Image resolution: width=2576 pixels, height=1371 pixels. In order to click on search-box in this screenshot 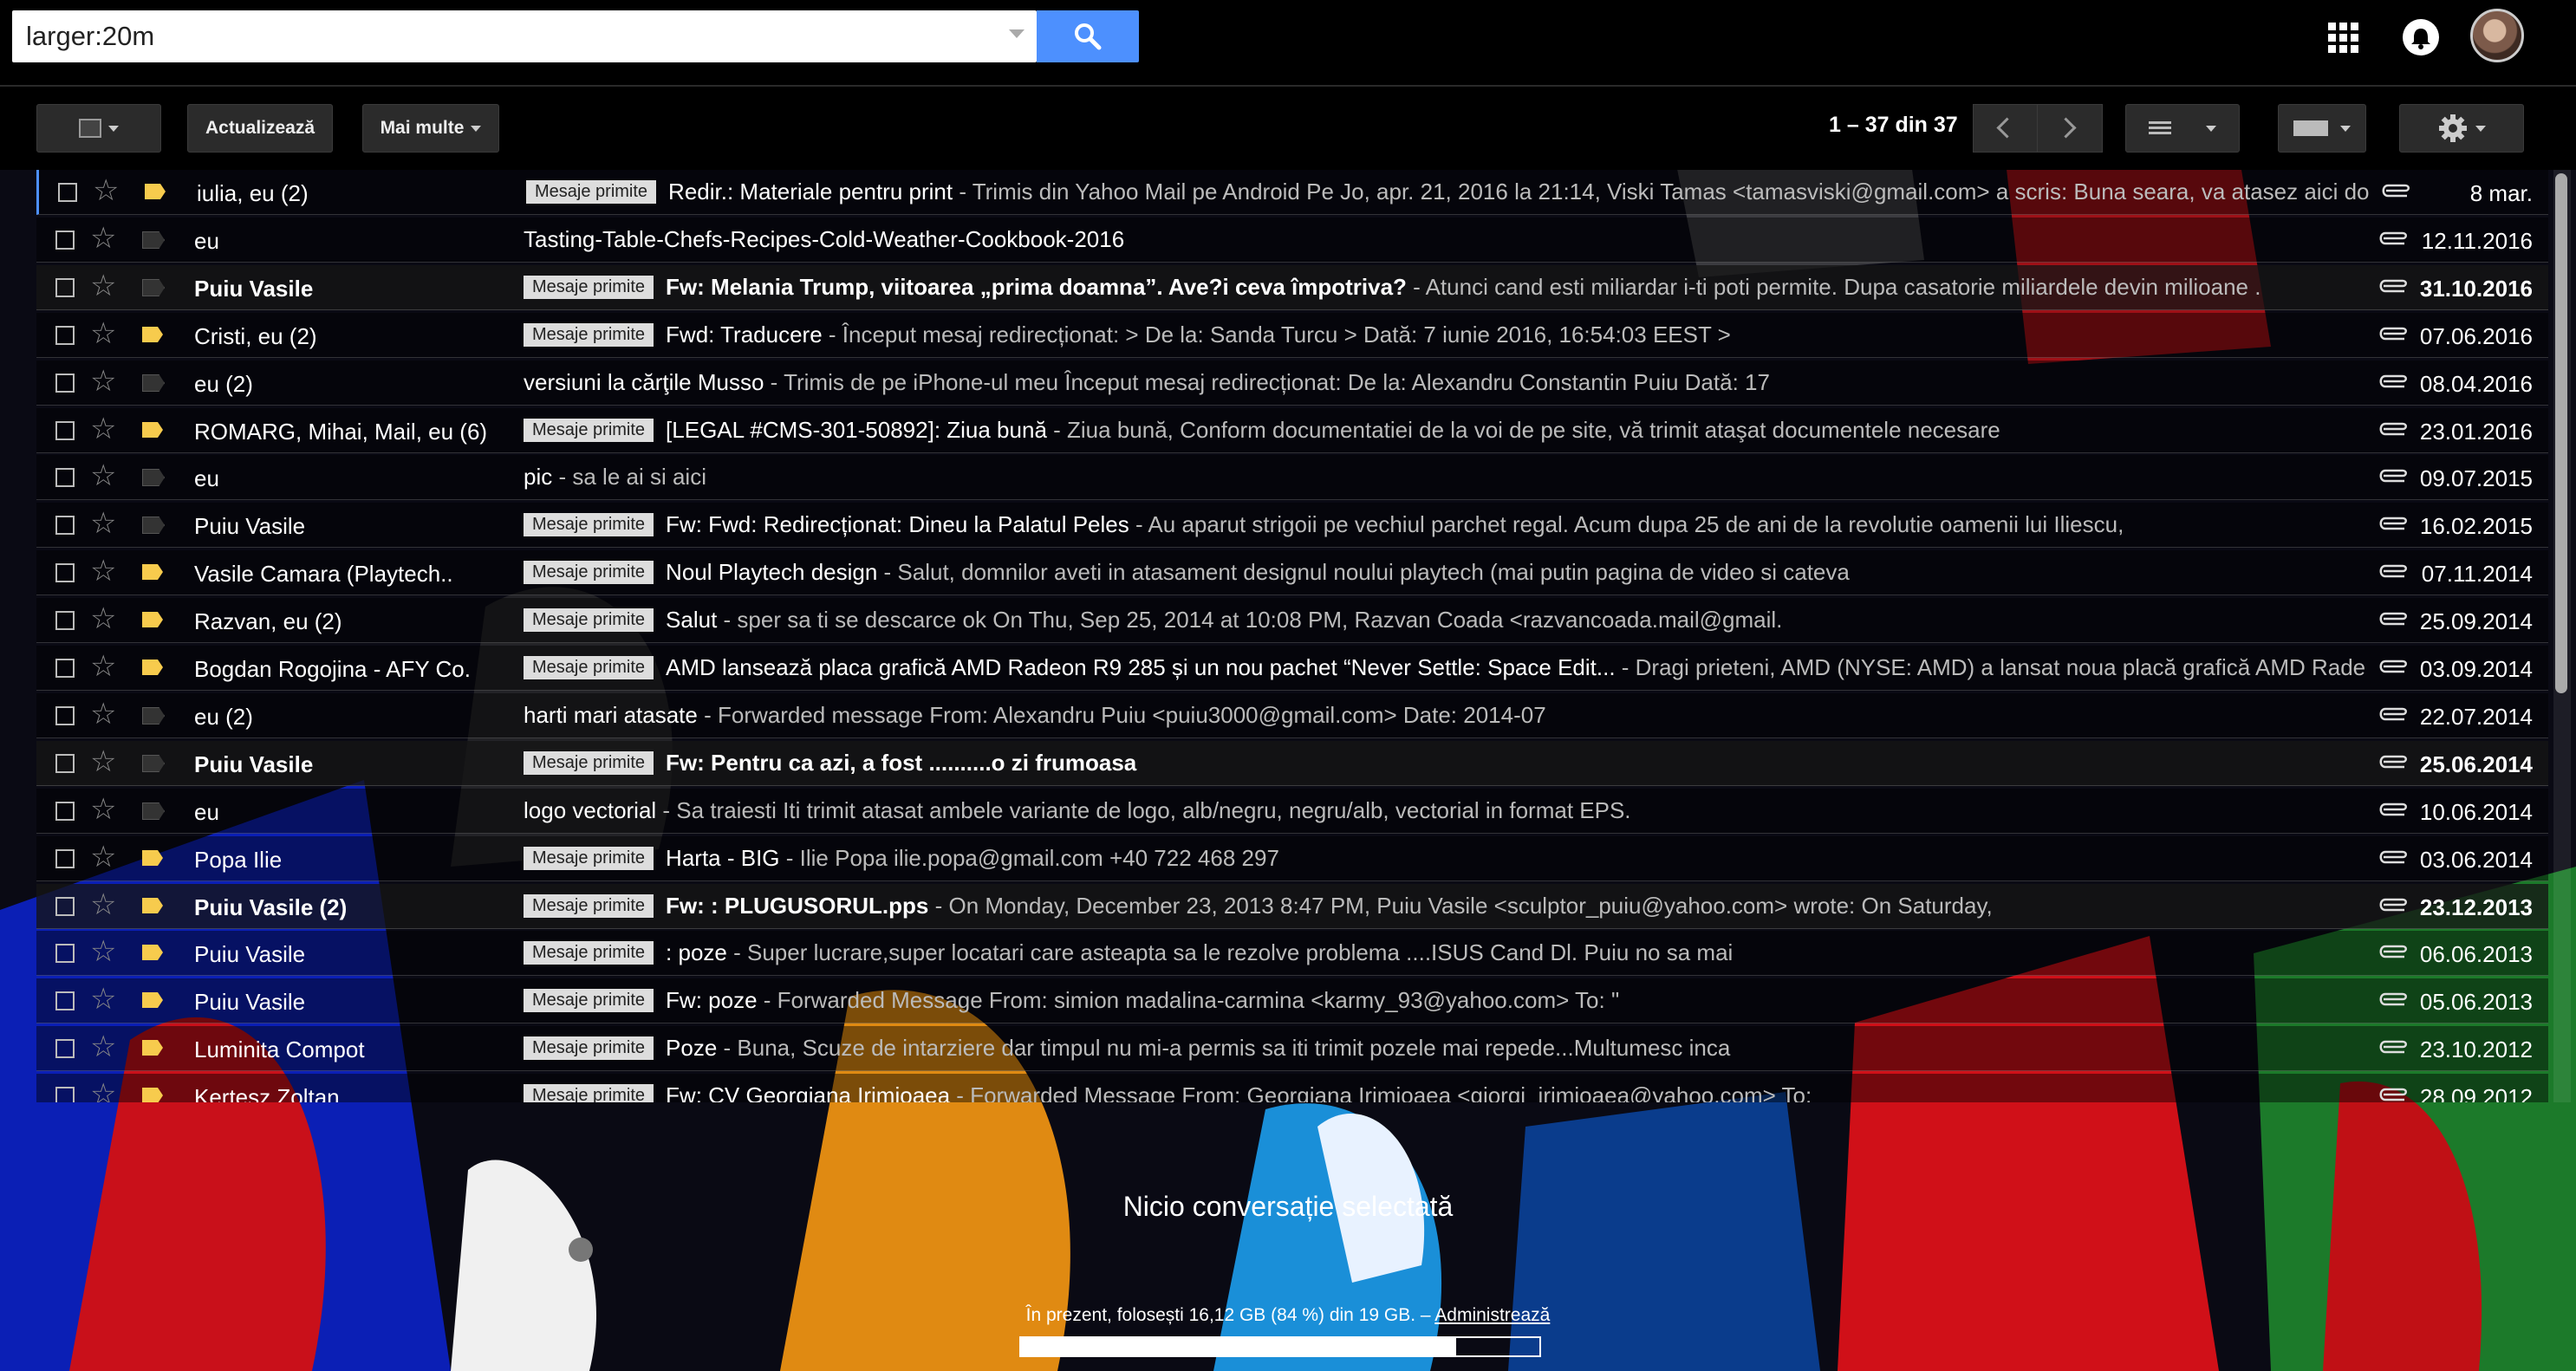, I will do `click(524, 36)`.